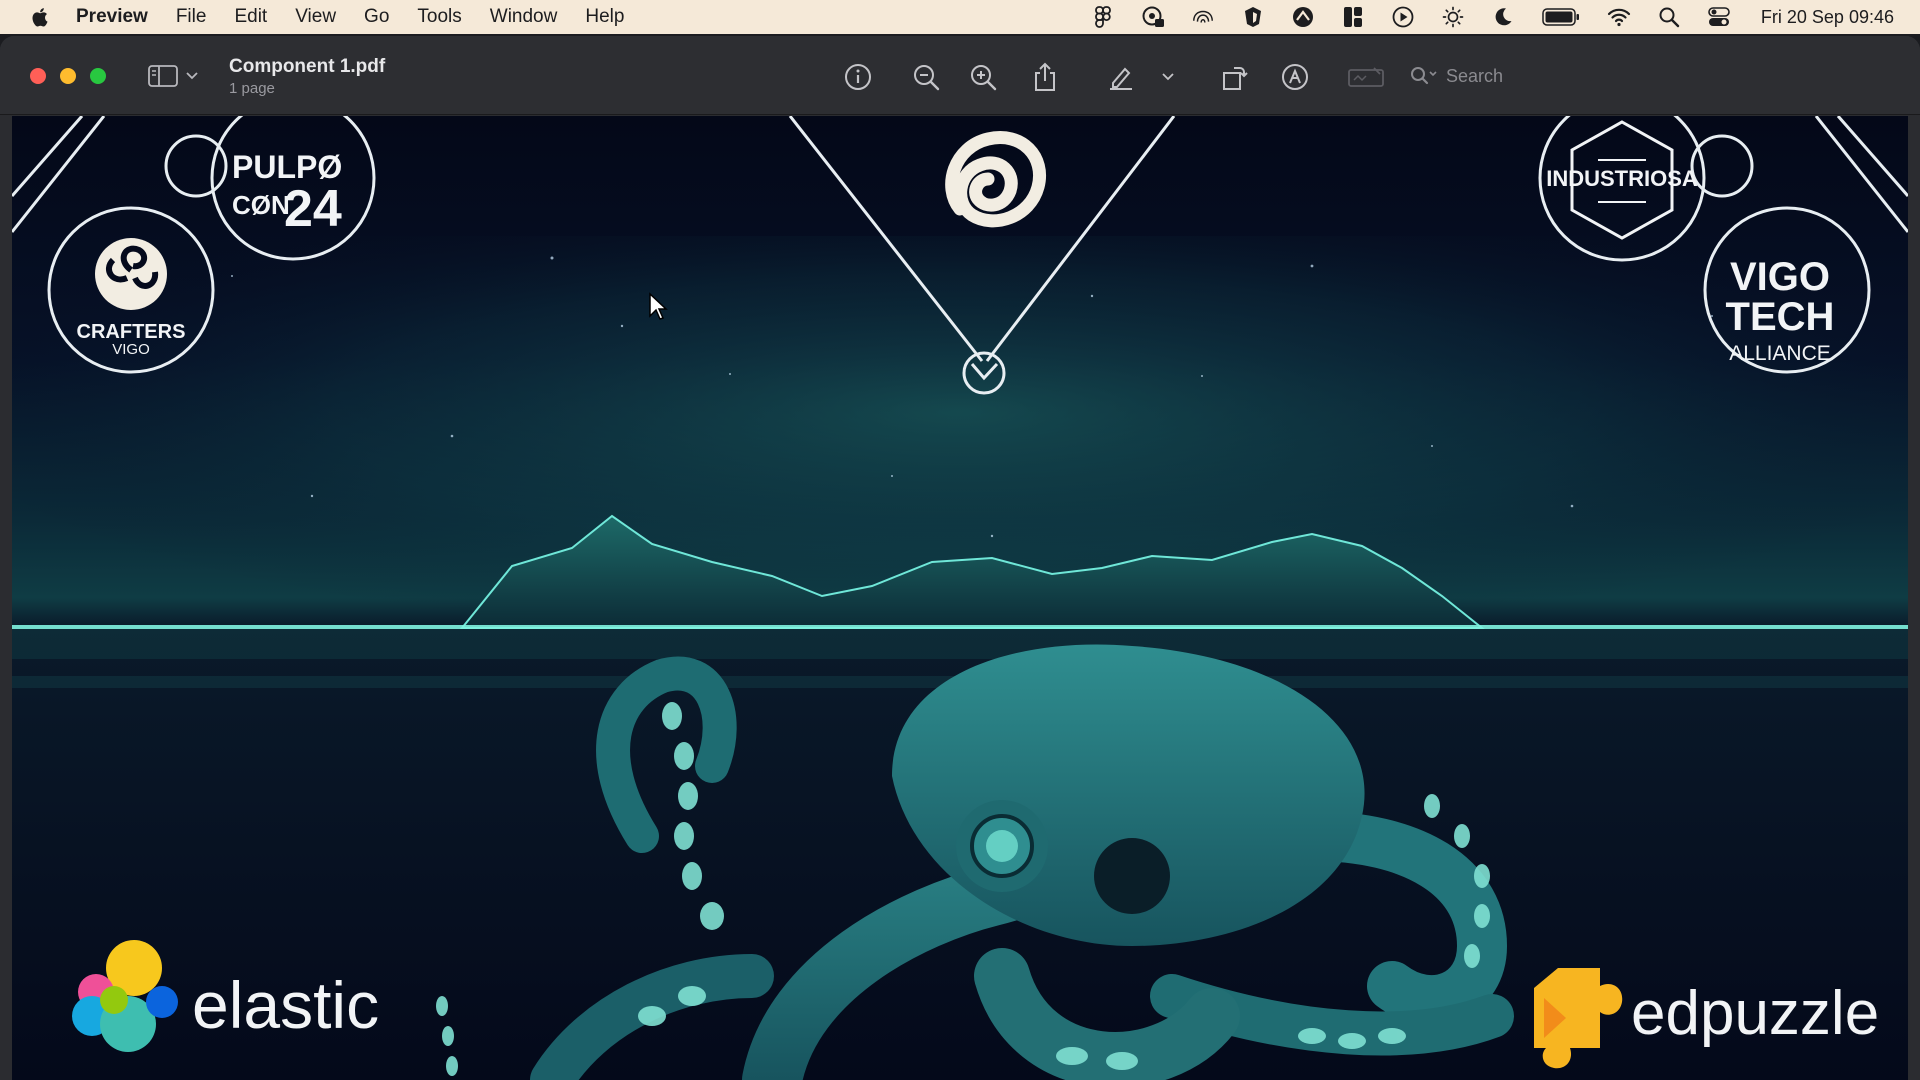  What do you see at coordinates (1153, 17) in the screenshot?
I see `vpn-lock-icon` at bounding box center [1153, 17].